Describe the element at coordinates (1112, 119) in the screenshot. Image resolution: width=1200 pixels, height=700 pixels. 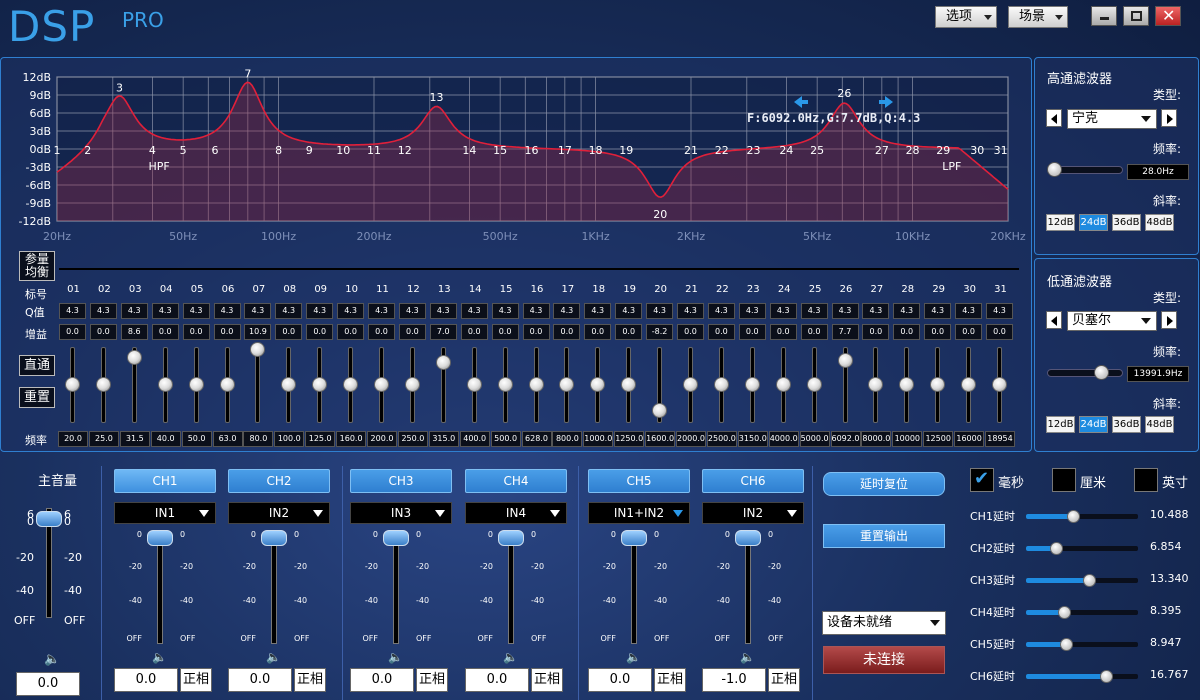
I see `hpf-type-select: 宁克` at that location.